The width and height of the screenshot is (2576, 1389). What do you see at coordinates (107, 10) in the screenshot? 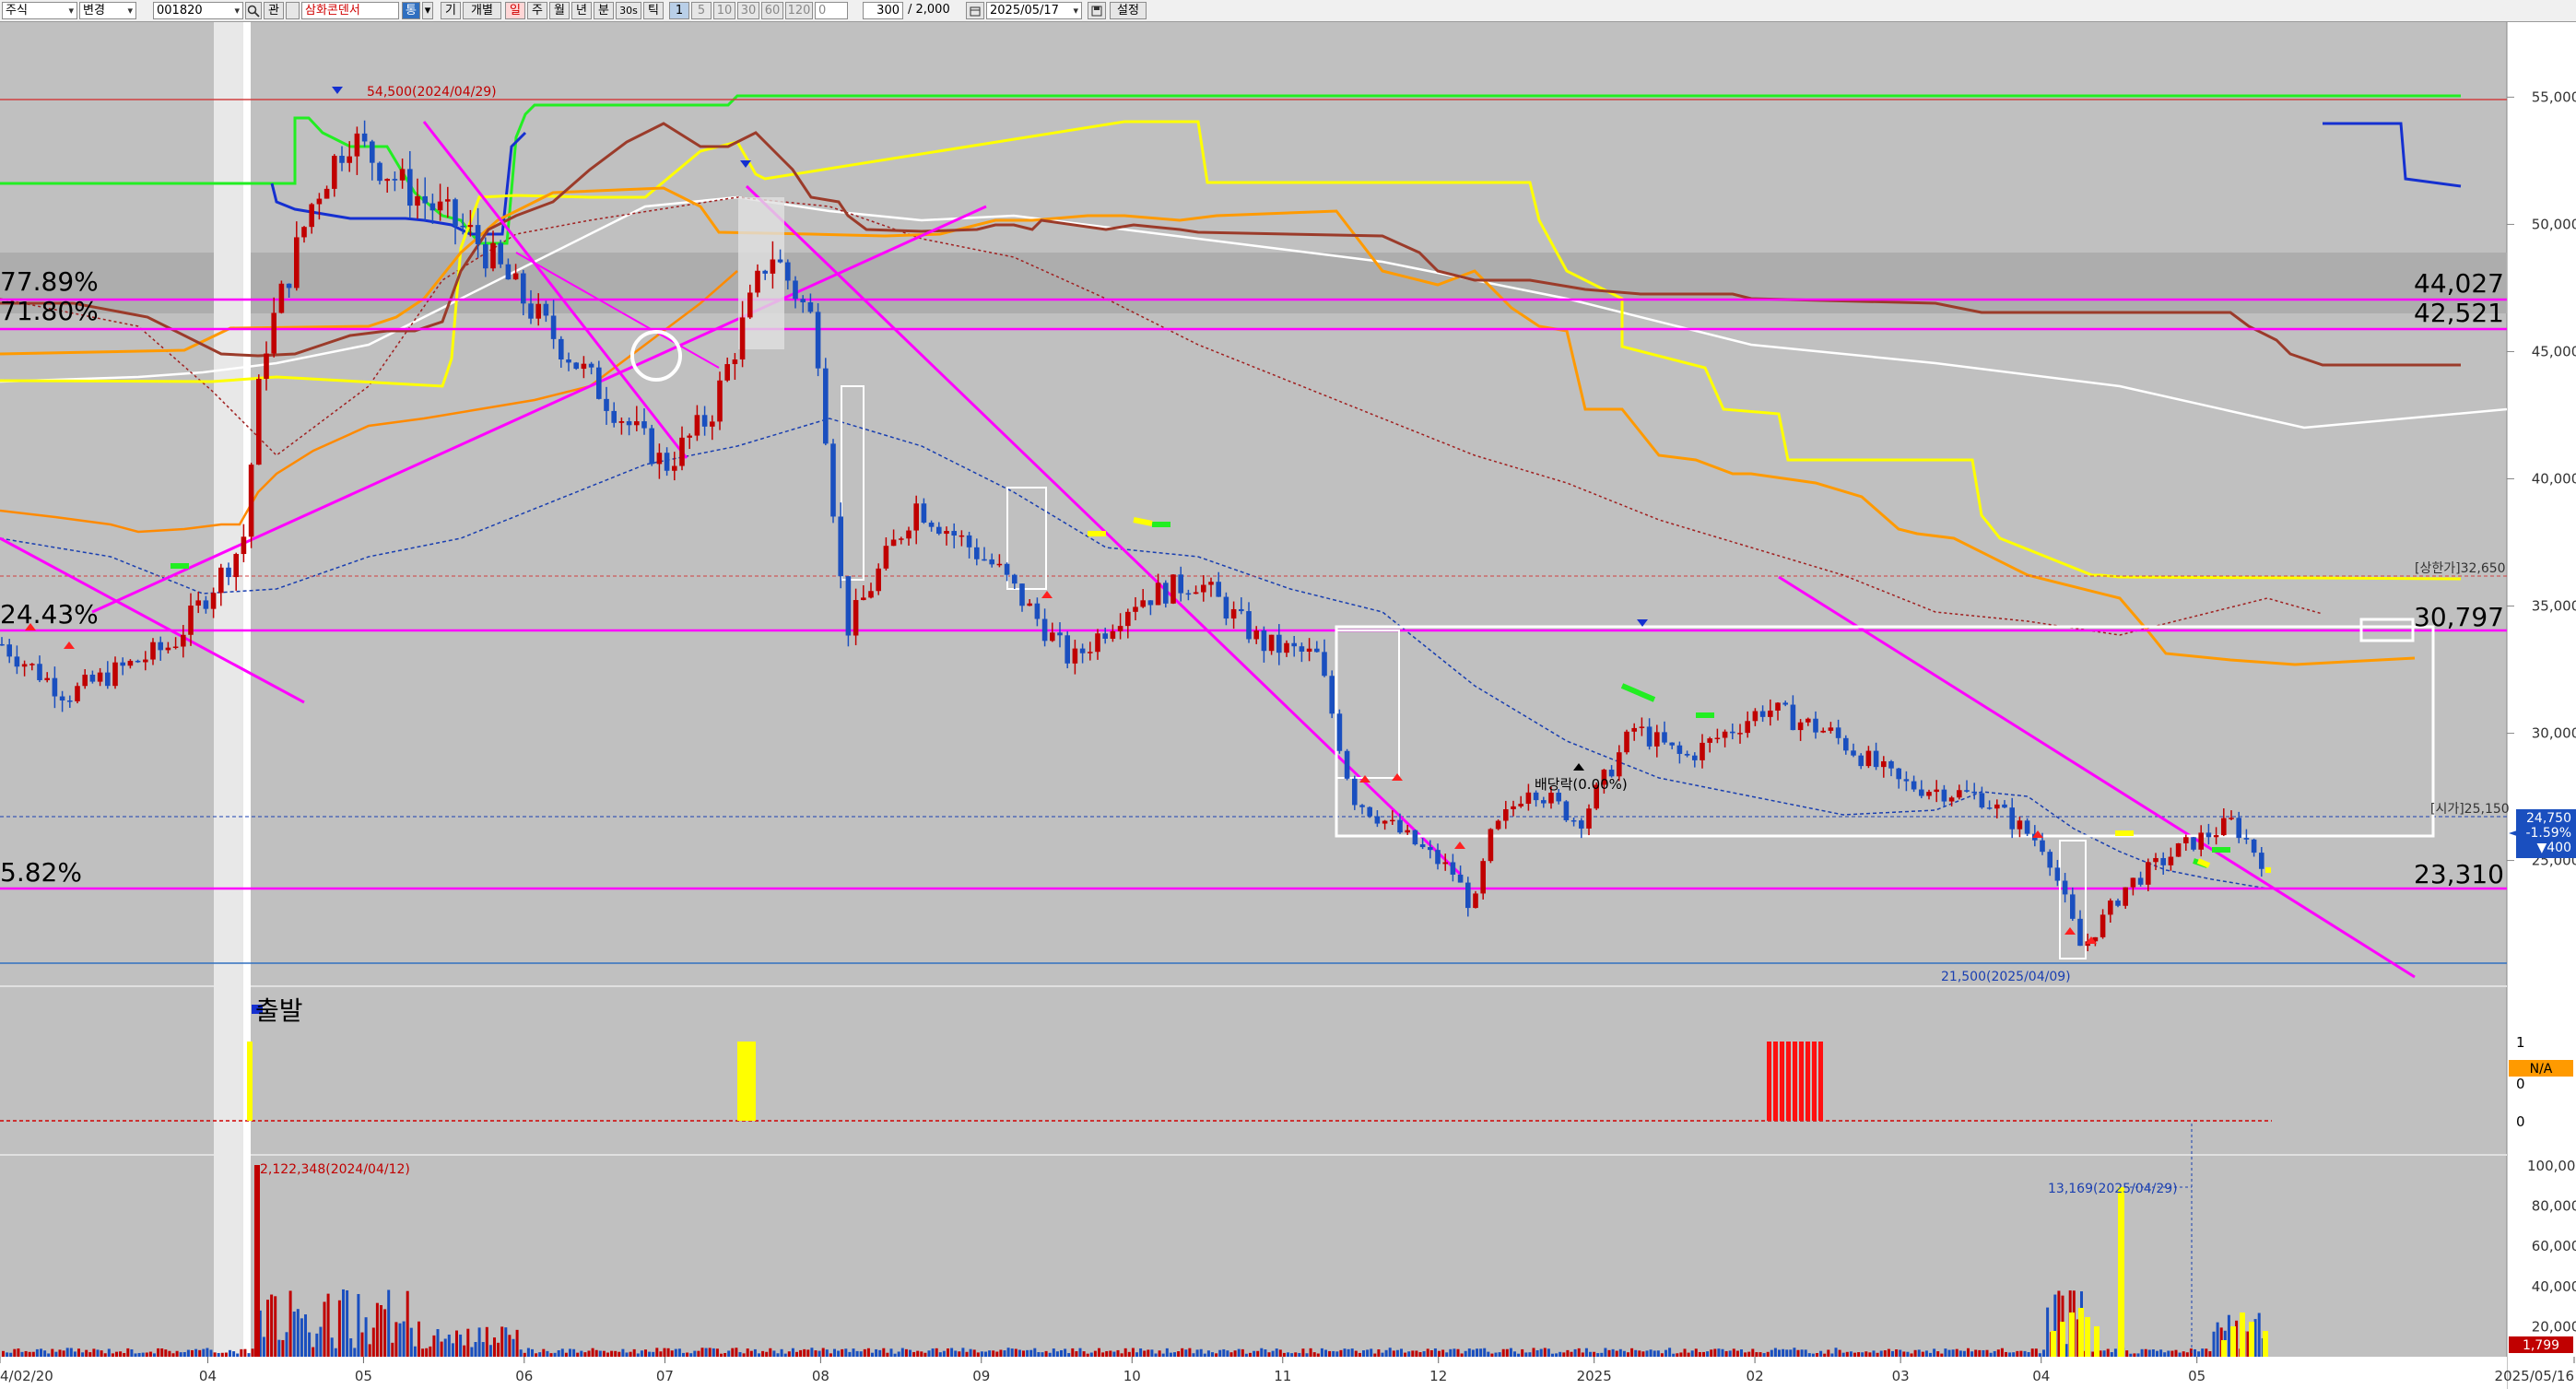
I see `mode-select: 변경` at bounding box center [107, 10].